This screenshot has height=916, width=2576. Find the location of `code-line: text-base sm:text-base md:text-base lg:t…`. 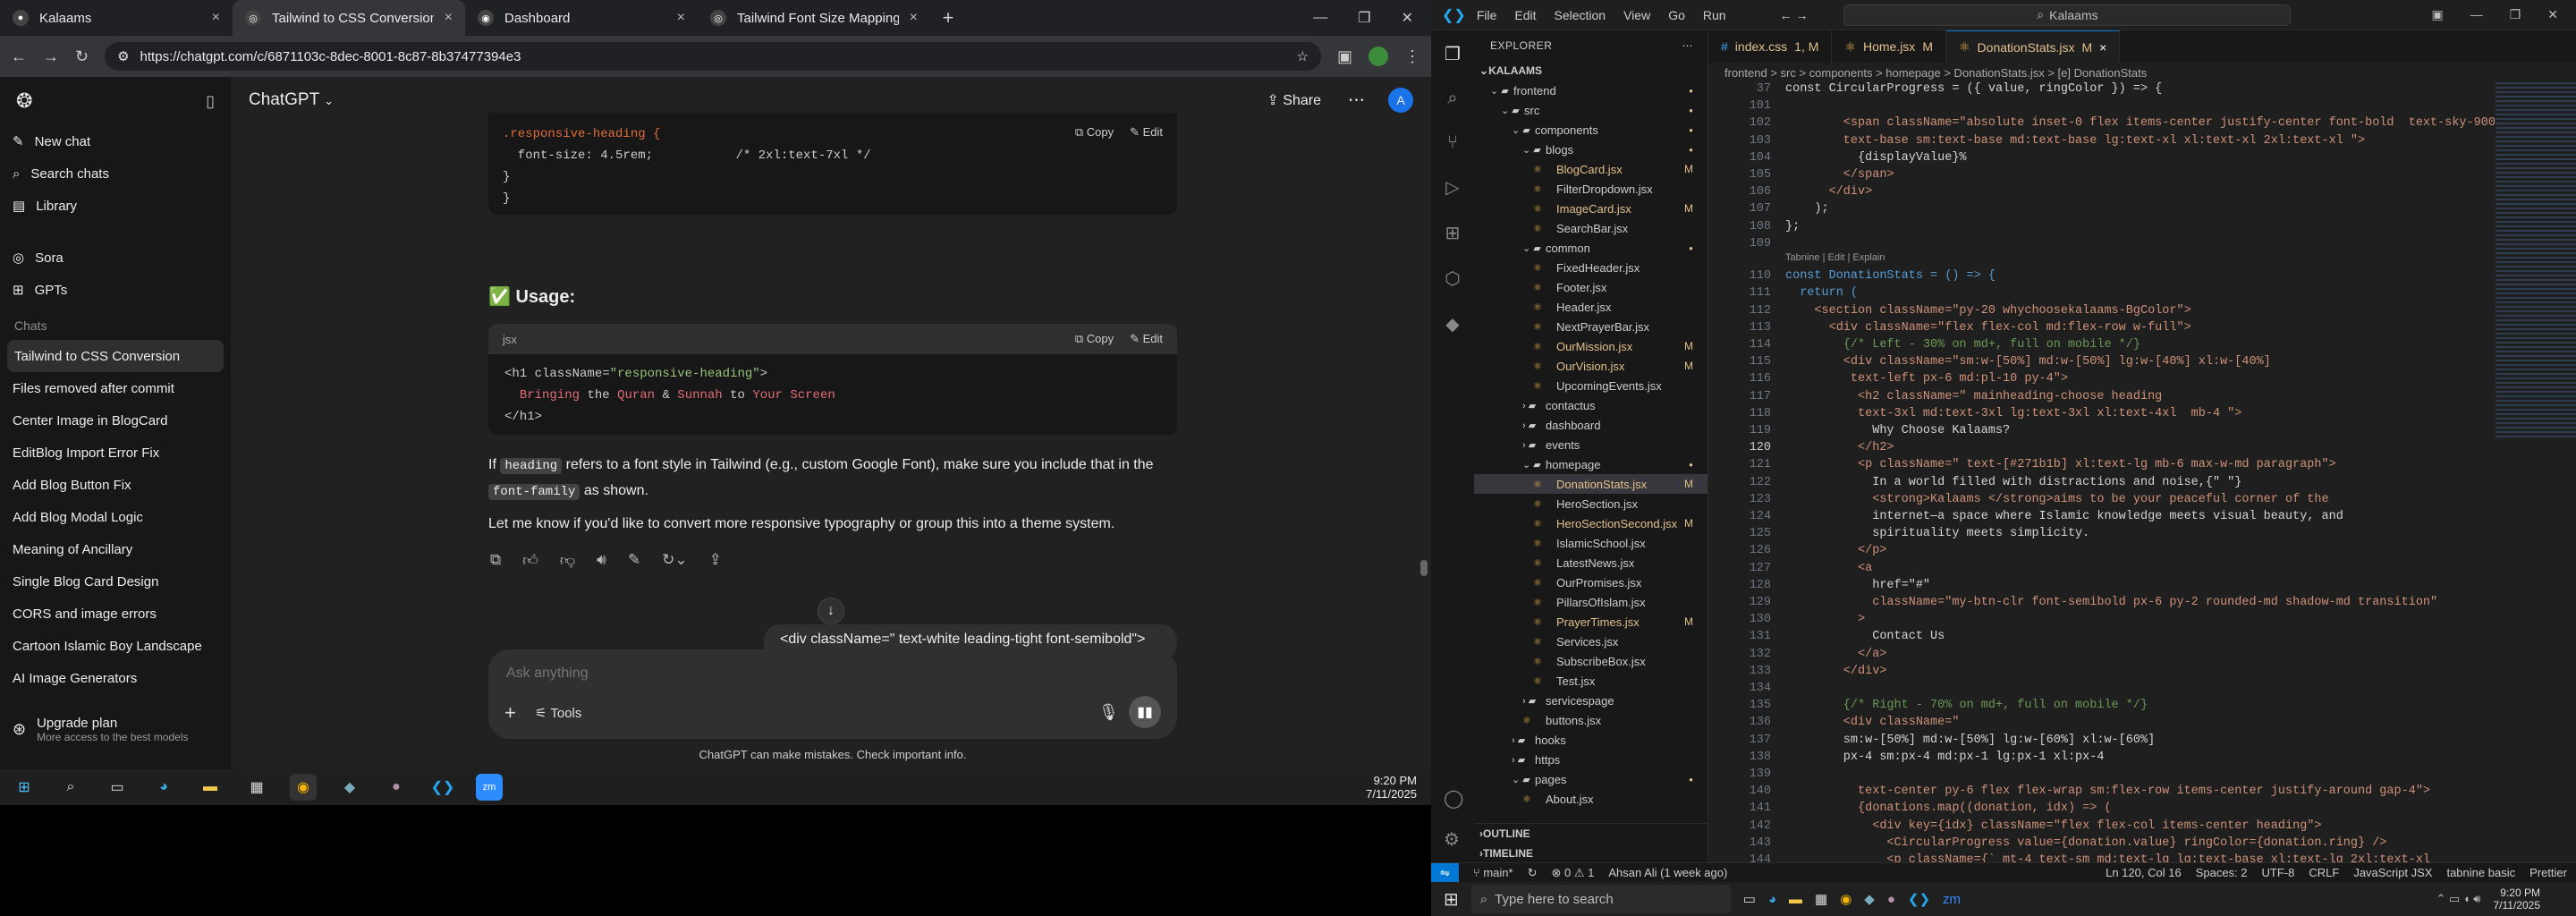

code-line: text-base sm:text-base md:text-base lg:t… is located at coordinates (2075, 141).